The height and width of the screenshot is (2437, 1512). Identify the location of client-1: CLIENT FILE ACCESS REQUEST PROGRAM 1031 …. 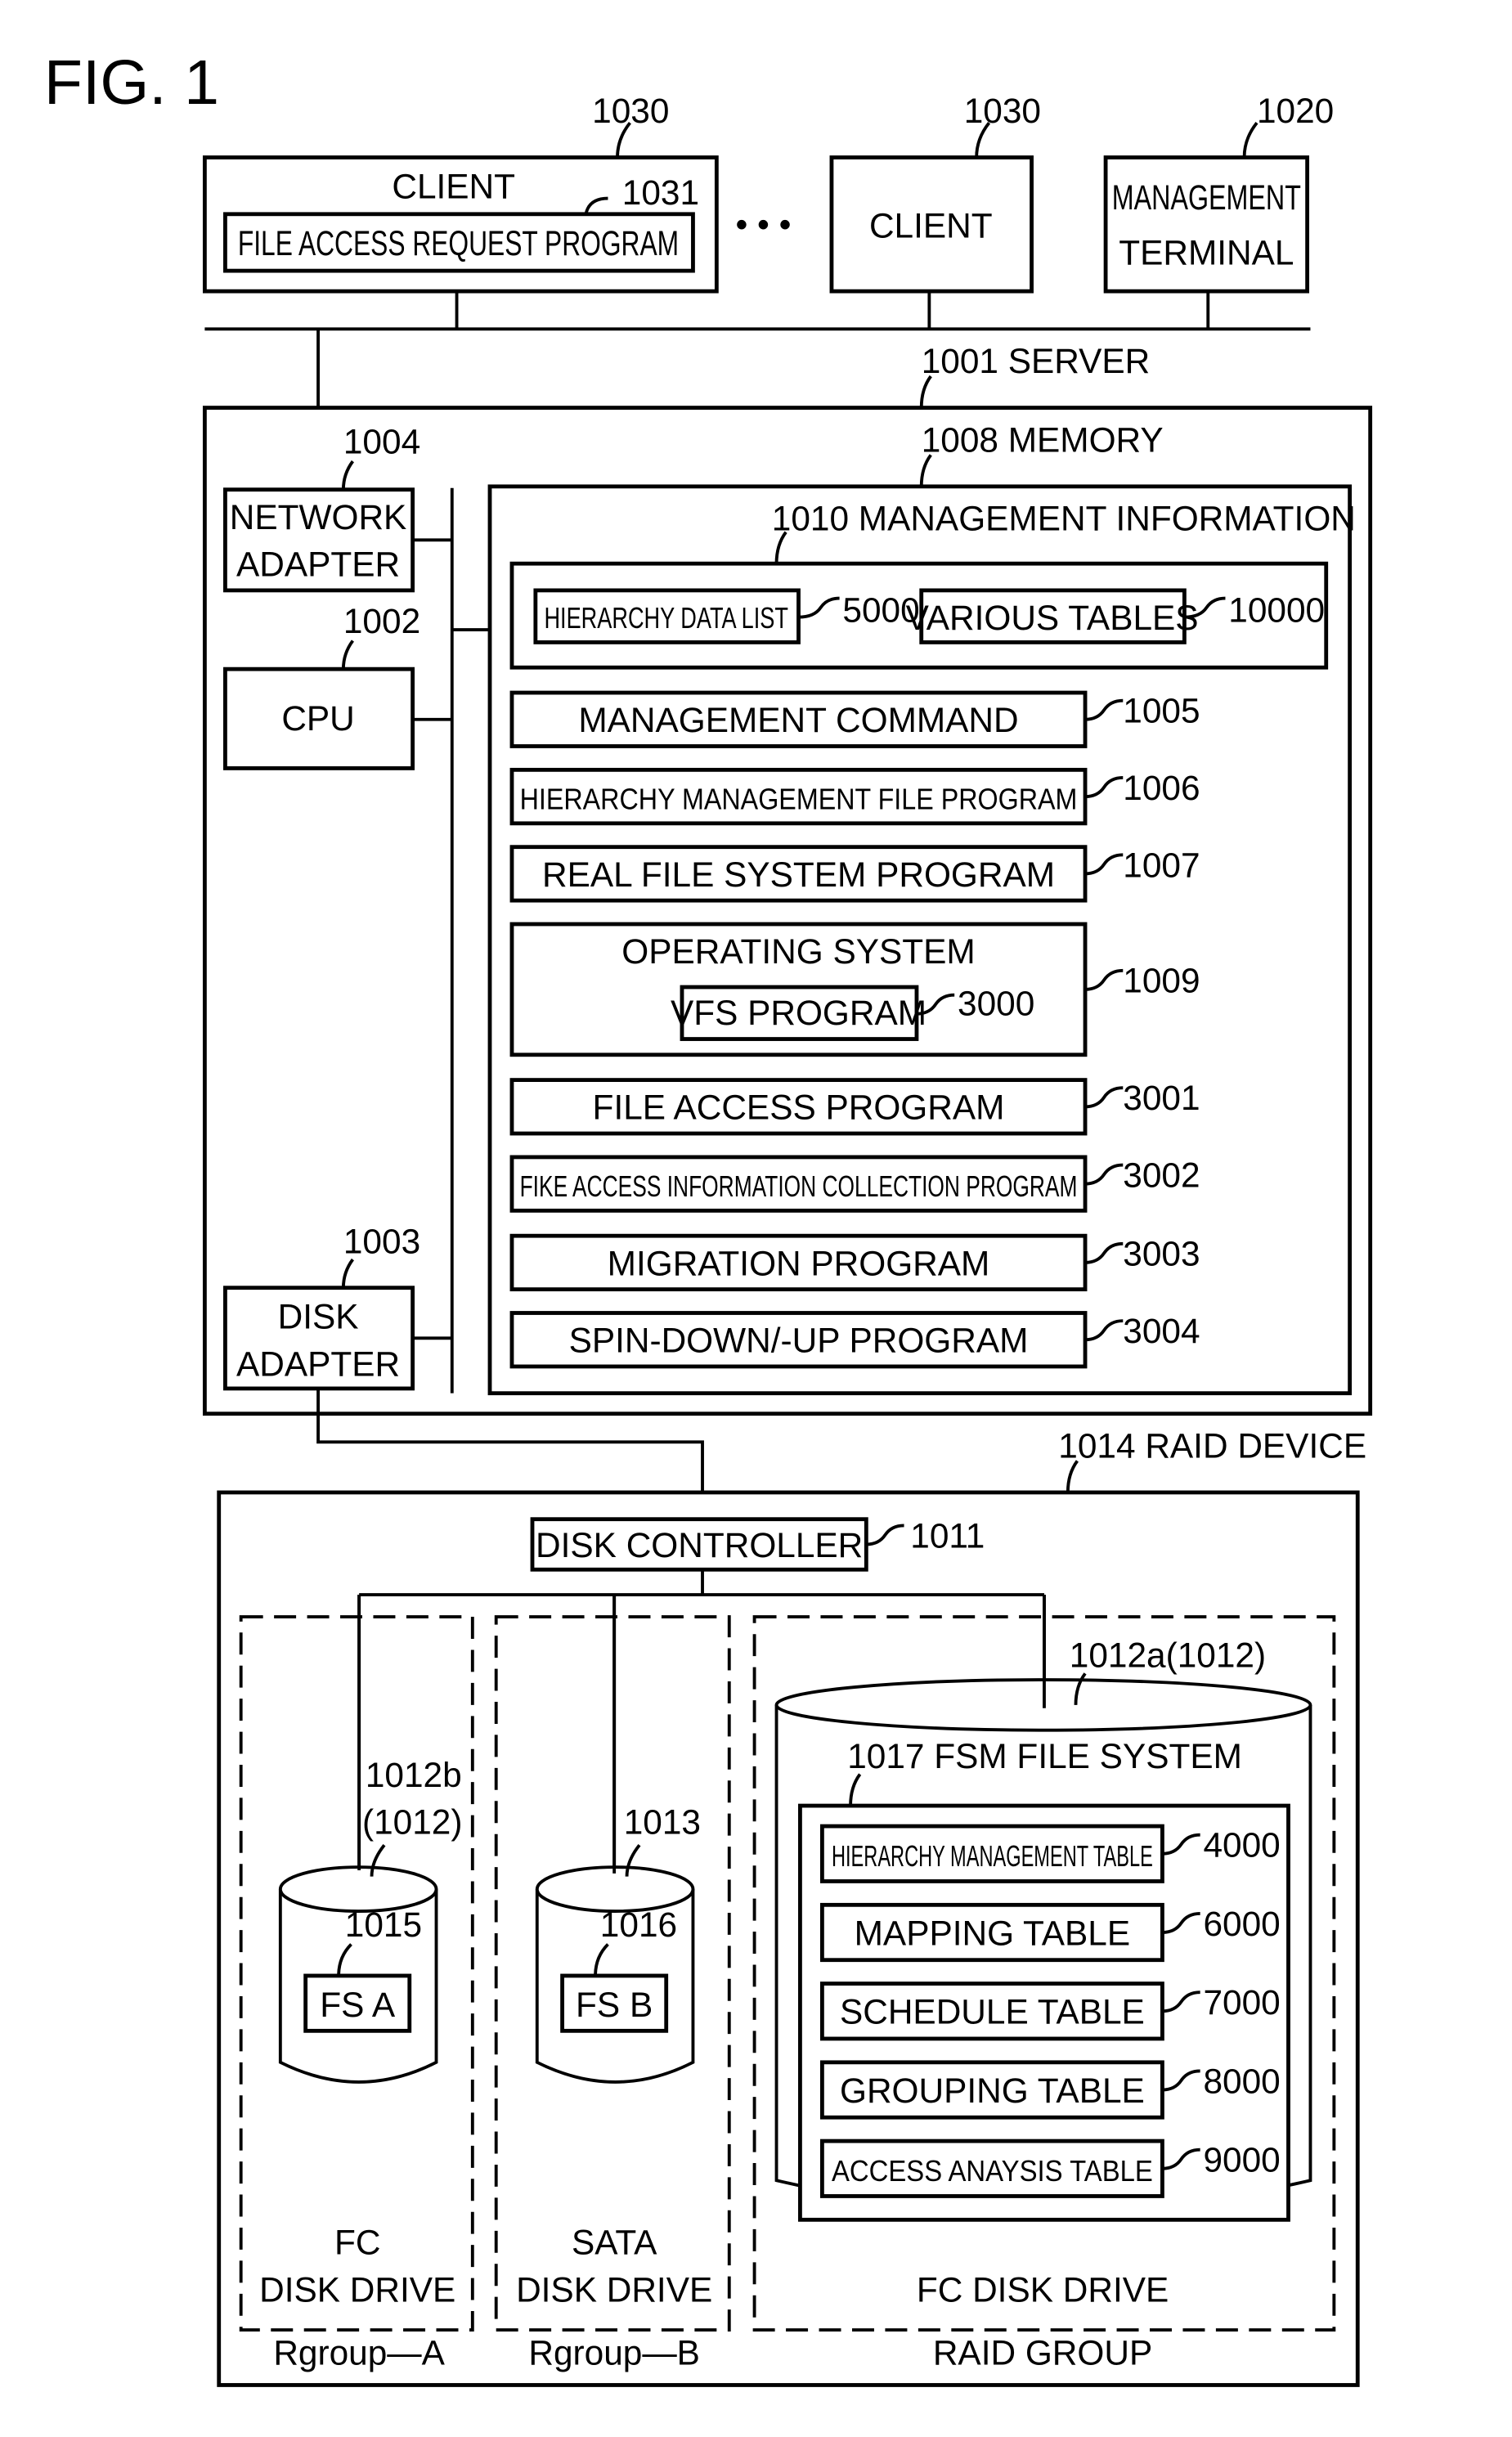
(461, 193).